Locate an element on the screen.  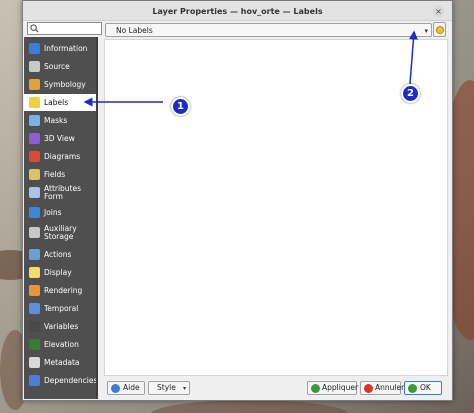
sidebar-item-label: Temporal is located at coordinates (61, 308).